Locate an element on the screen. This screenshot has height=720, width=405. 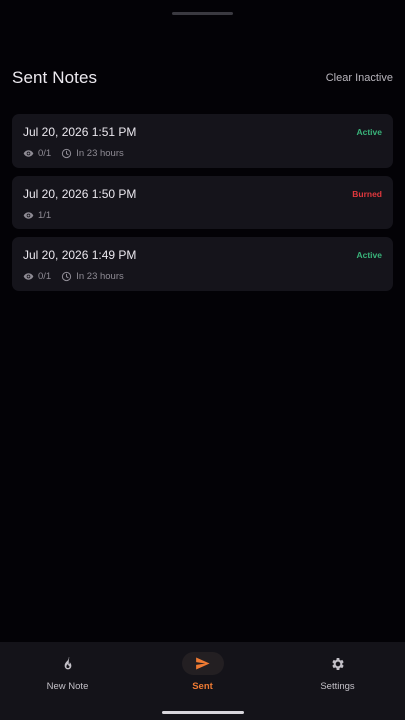
note-date: Jul 20, 2026 1:51 PM is located at coordinates (80, 132).